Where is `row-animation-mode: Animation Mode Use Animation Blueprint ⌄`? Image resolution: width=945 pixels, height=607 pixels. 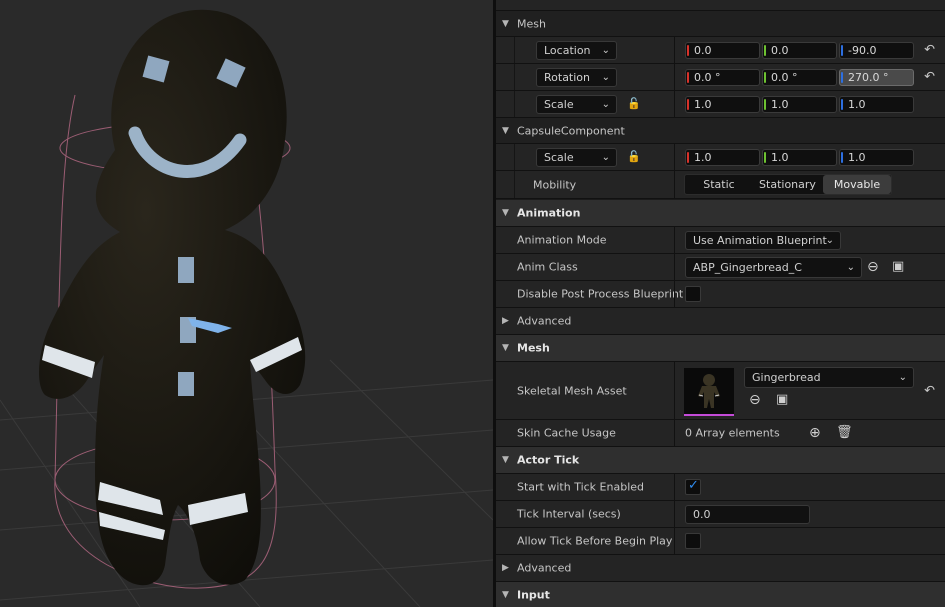 row-animation-mode: Animation Mode Use Animation Blueprint ⌄ is located at coordinates (720, 240).